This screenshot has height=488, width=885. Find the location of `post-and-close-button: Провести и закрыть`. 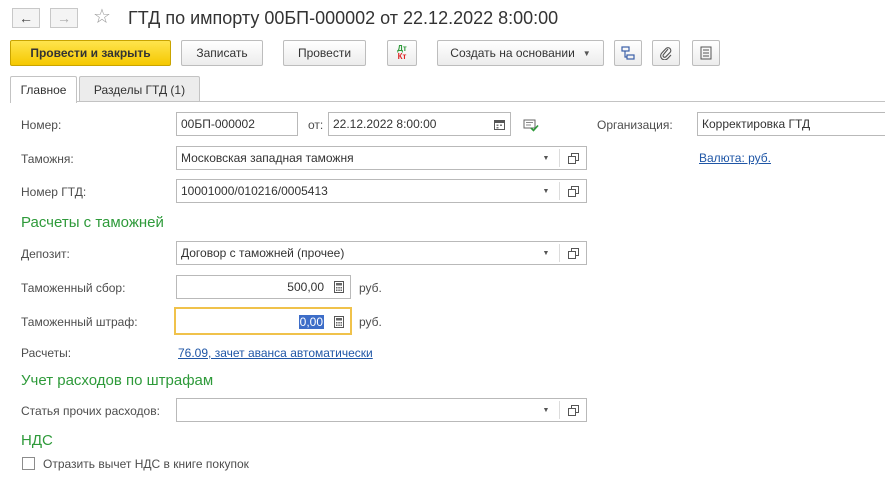

post-and-close-button: Провести и закрыть is located at coordinates (90, 53).